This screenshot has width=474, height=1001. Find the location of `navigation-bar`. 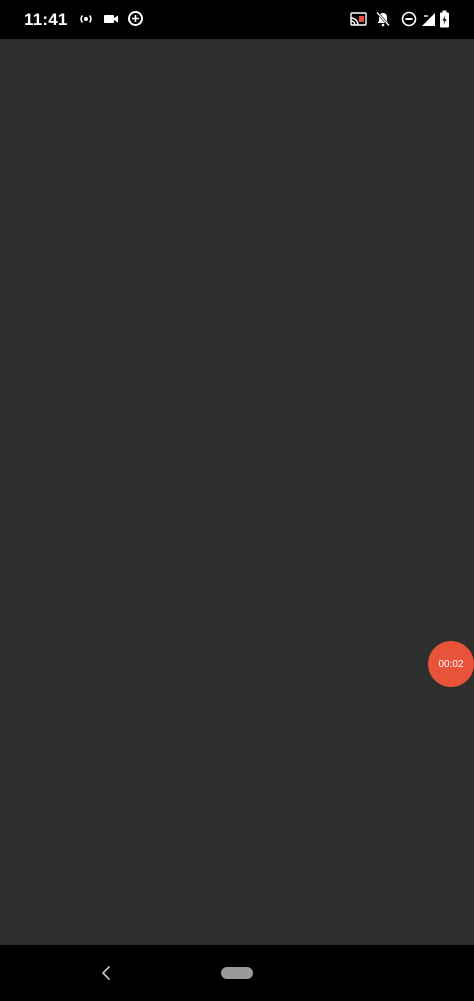

navigation-bar is located at coordinates (237, 973).